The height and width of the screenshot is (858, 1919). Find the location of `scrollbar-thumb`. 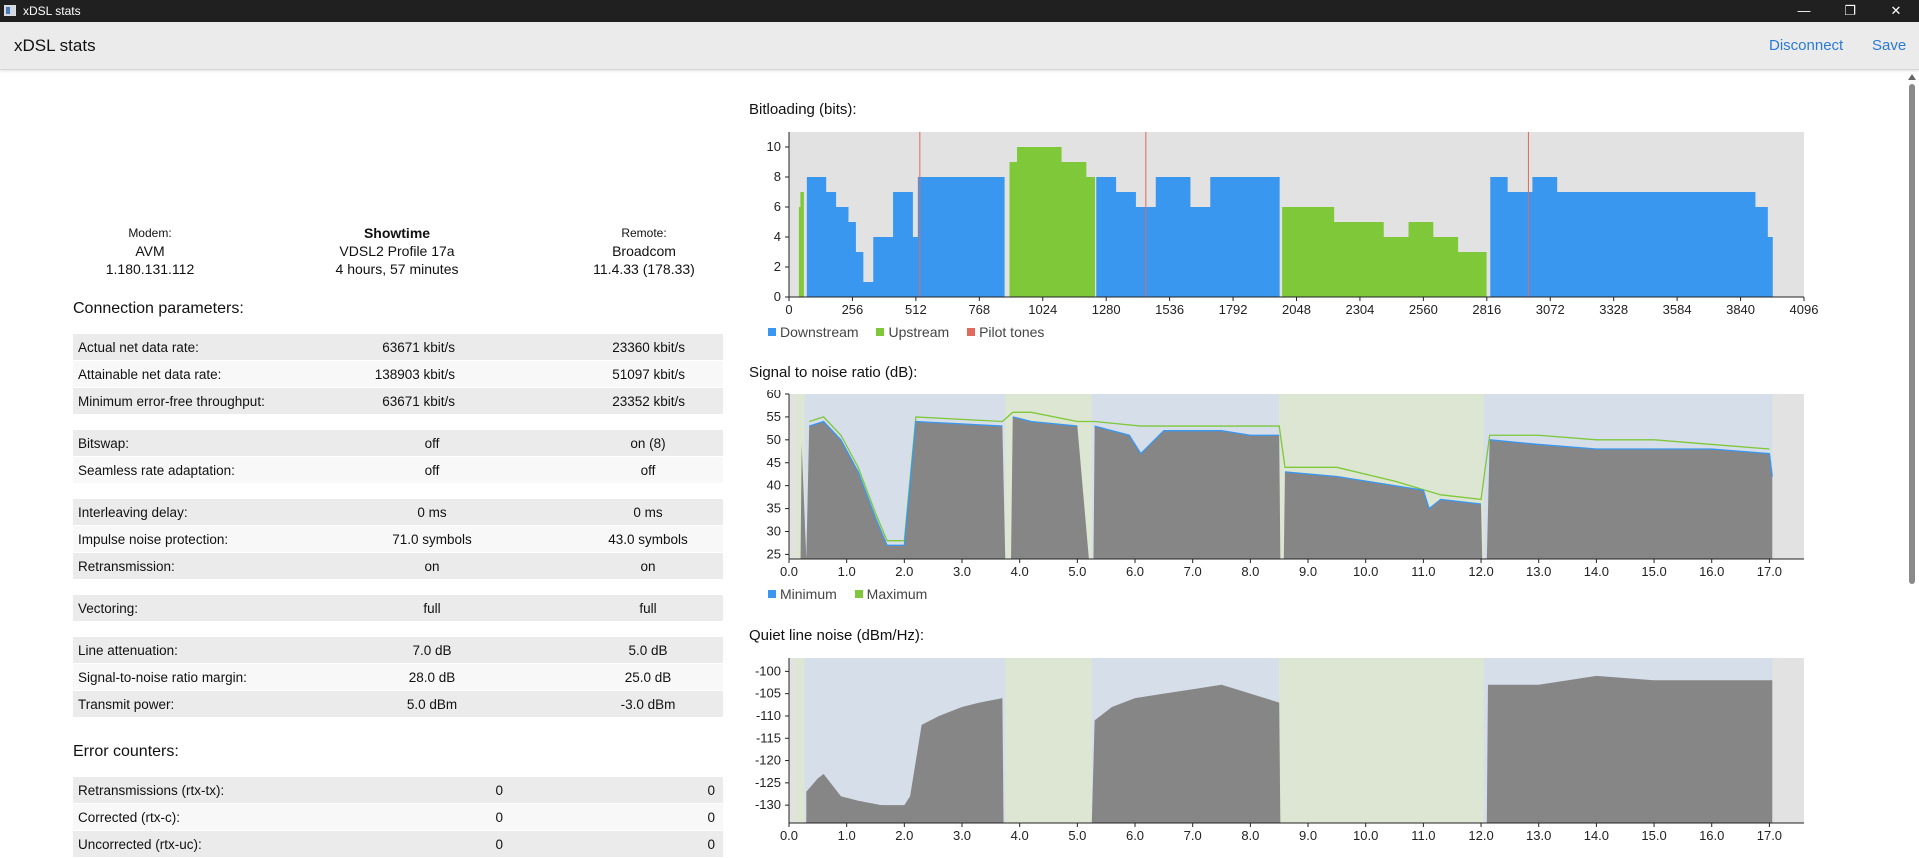

scrollbar-thumb is located at coordinates (1912, 334).